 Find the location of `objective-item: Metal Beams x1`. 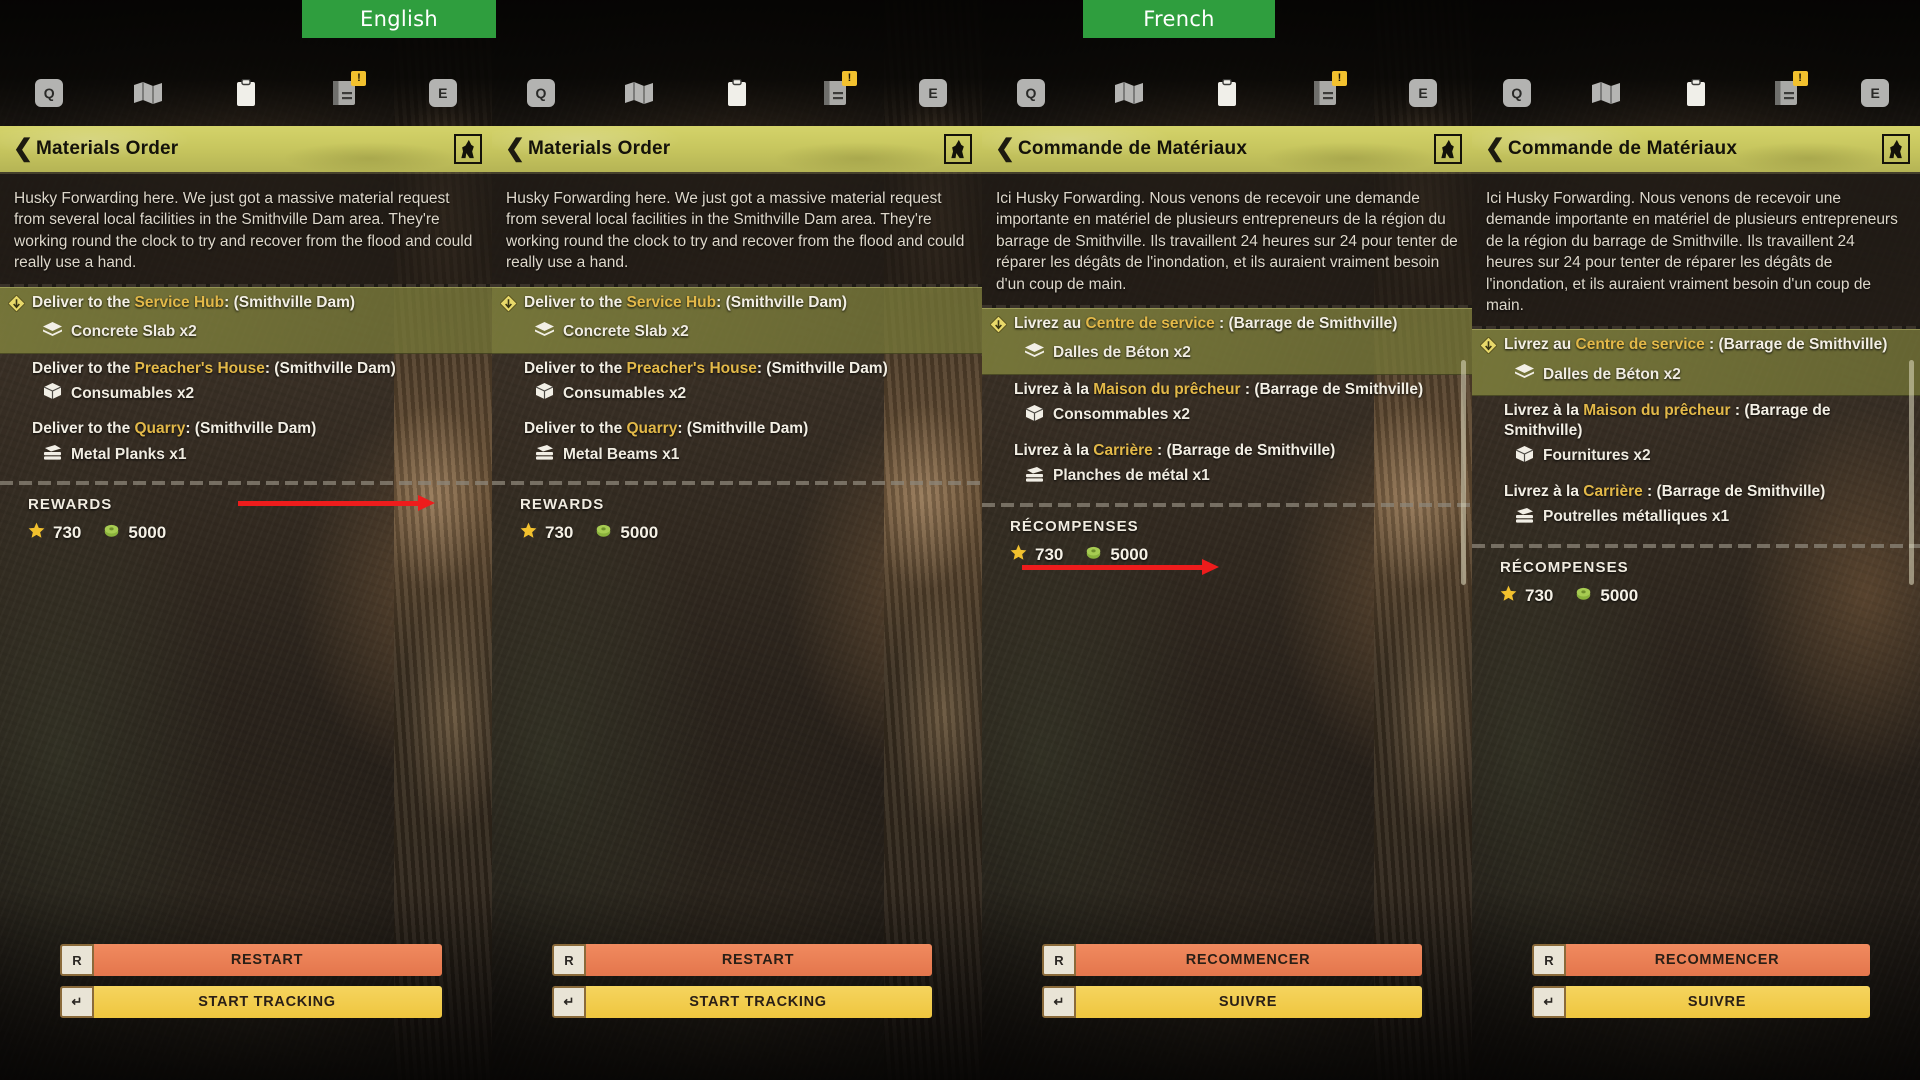

objective-item: Metal Beams x1 is located at coordinates (736, 454).